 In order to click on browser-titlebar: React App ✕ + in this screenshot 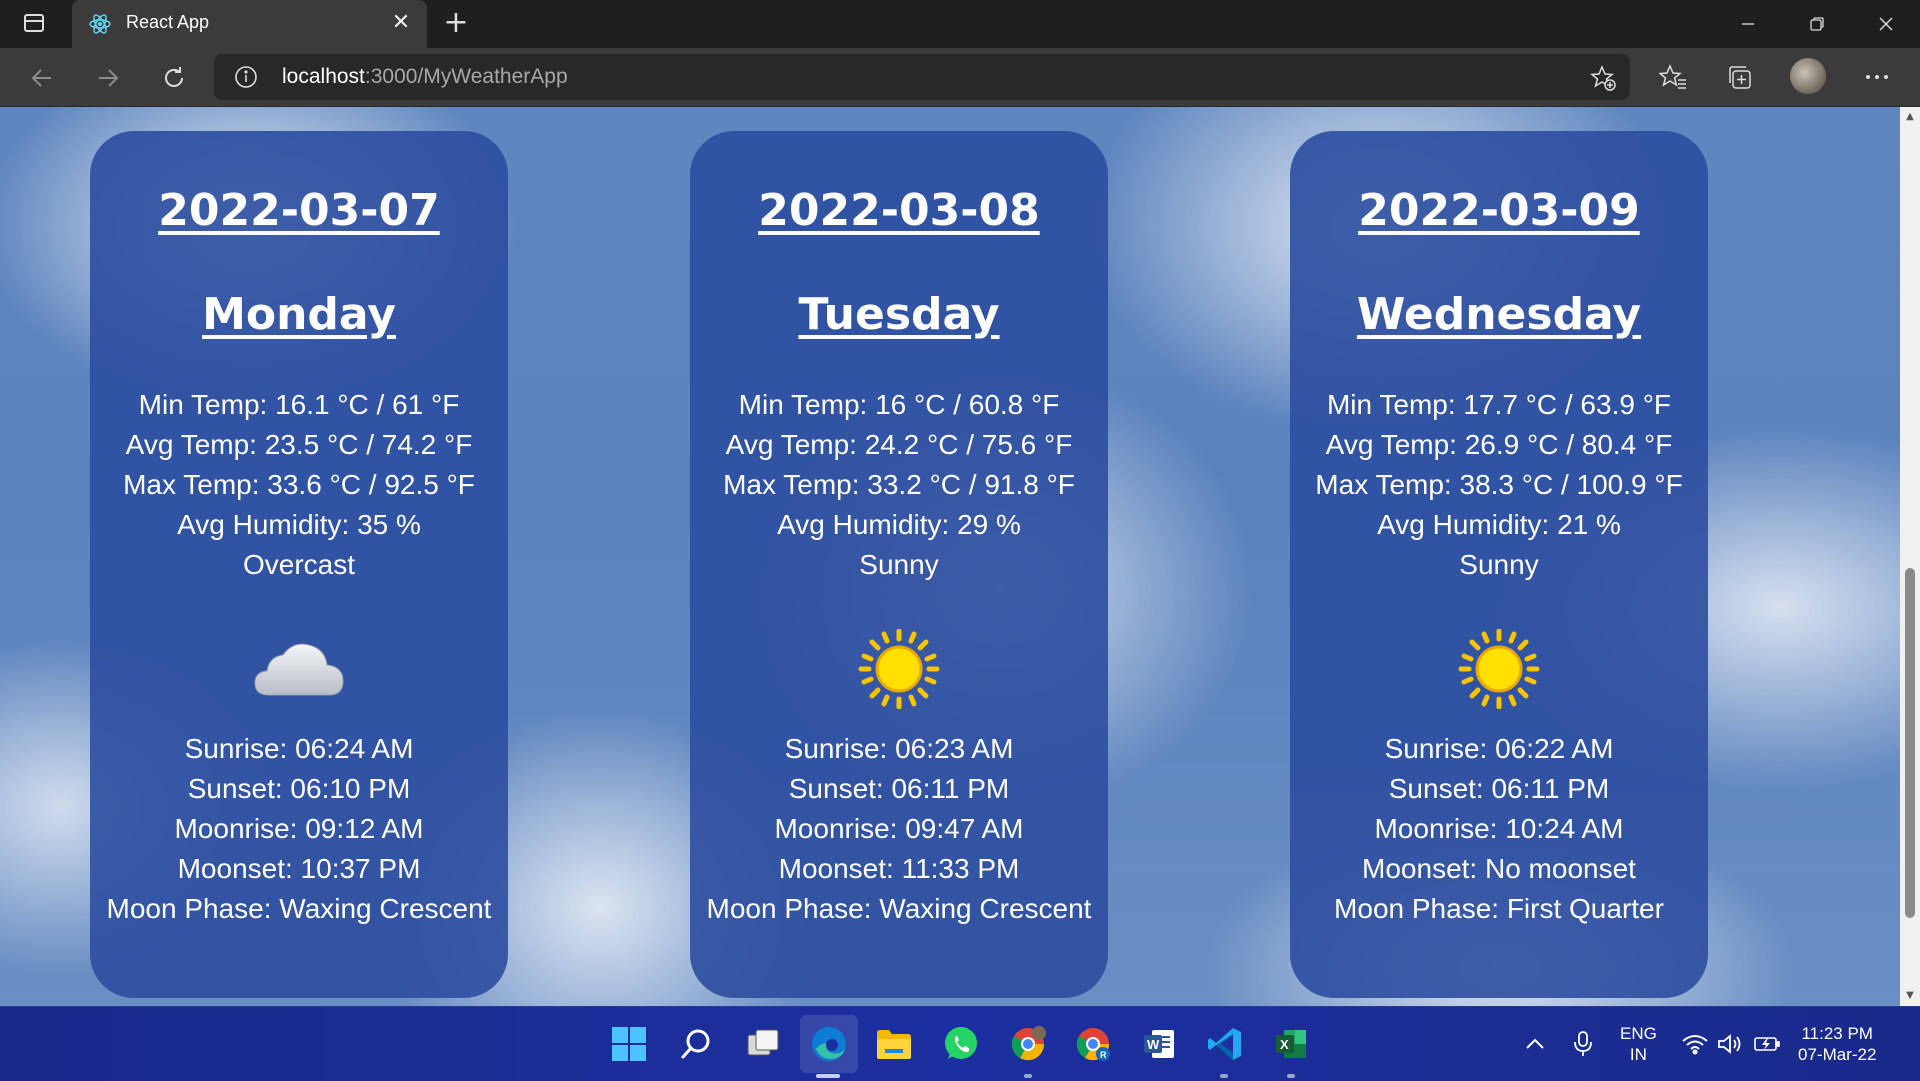, I will do `click(960, 24)`.